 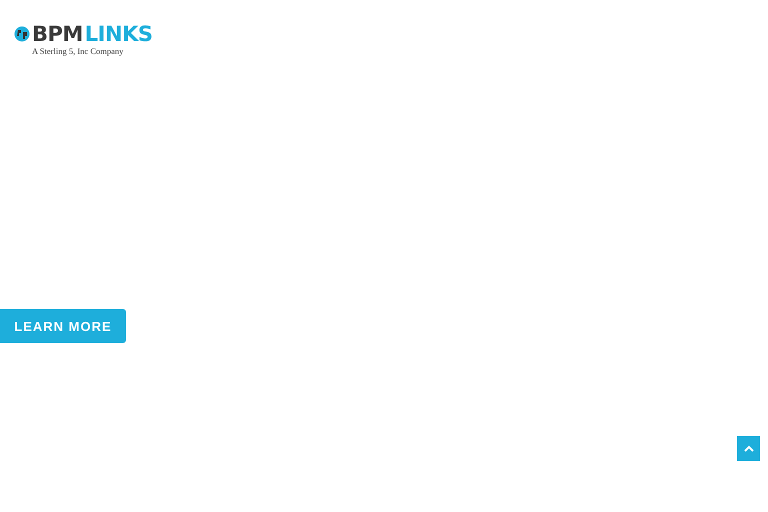 I want to click on logo-tagline: A Sterling 5, Inc Company, so click(x=78, y=51).